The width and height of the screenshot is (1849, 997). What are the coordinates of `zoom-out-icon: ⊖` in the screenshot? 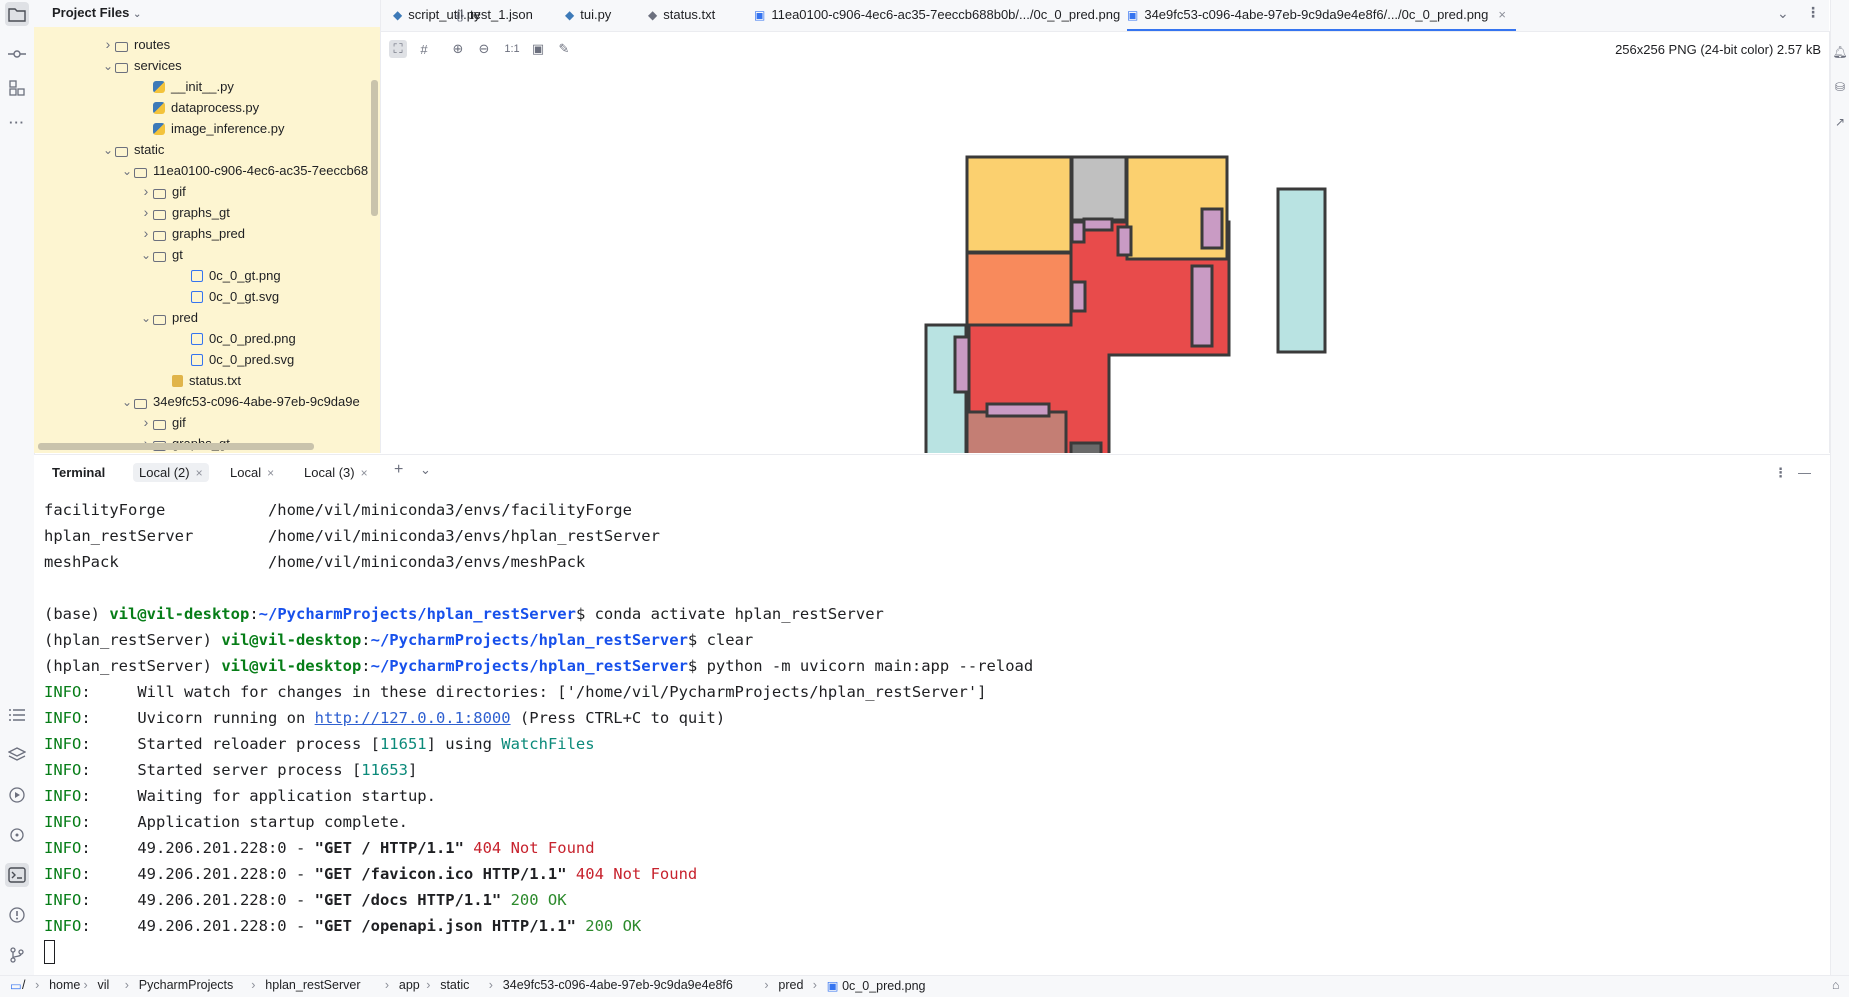 It's located at (484, 48).